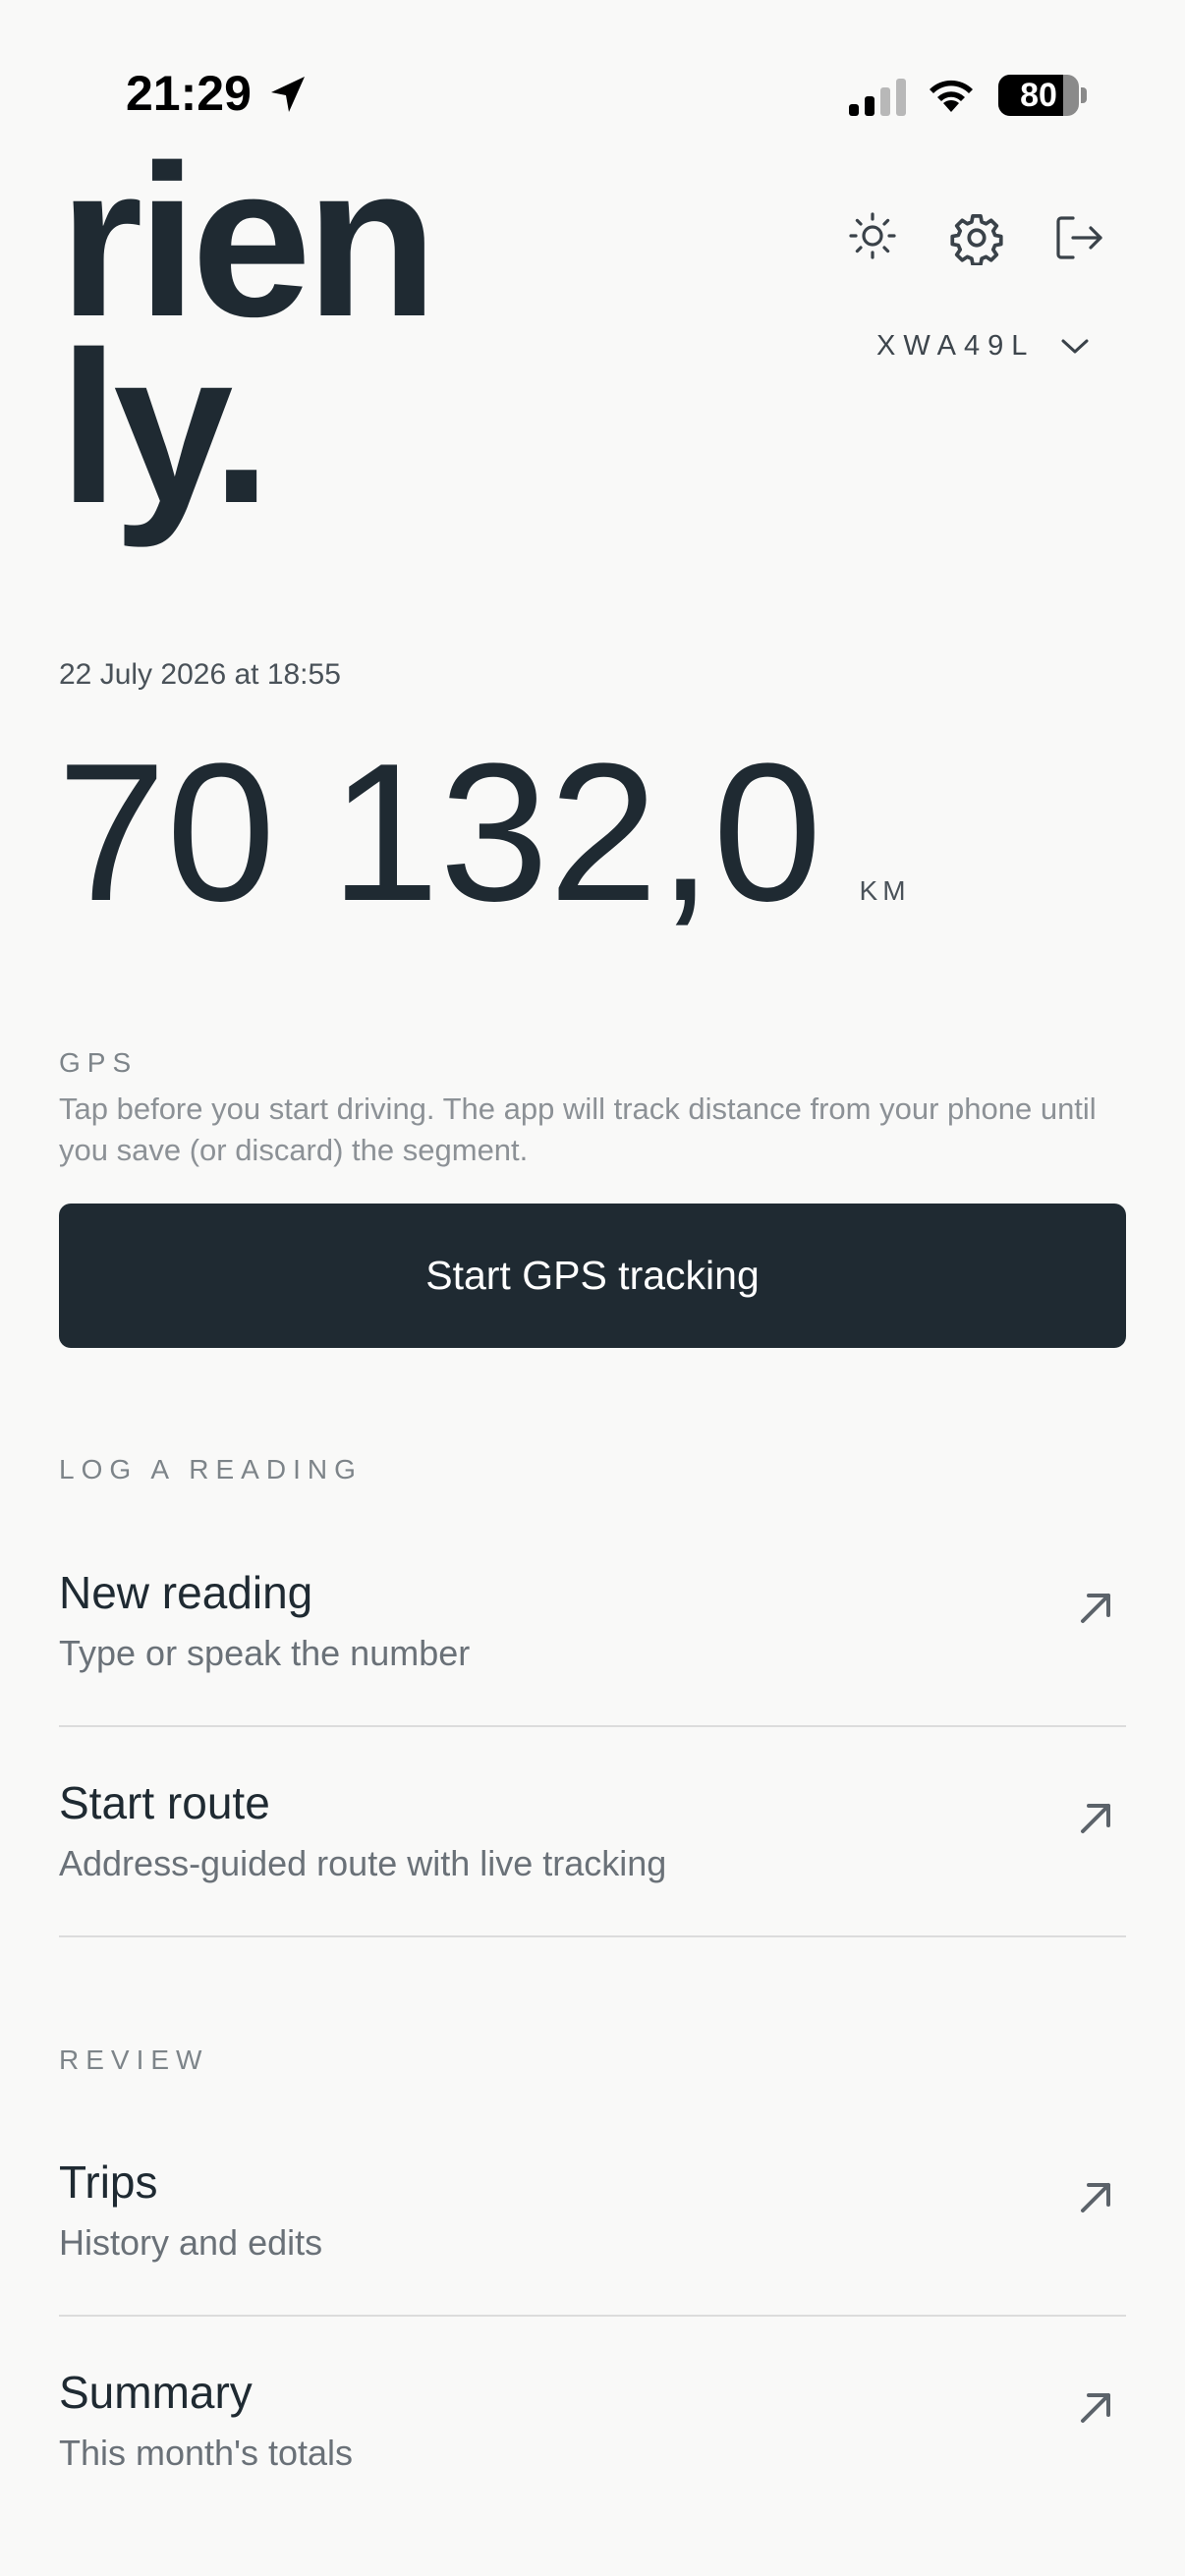 This screenshot has height=2576, width=1185. What do you see at coordinates (165, 427) in the screenshot?
I see `logo-line-2: ly.` at bounding box center [165, 427].